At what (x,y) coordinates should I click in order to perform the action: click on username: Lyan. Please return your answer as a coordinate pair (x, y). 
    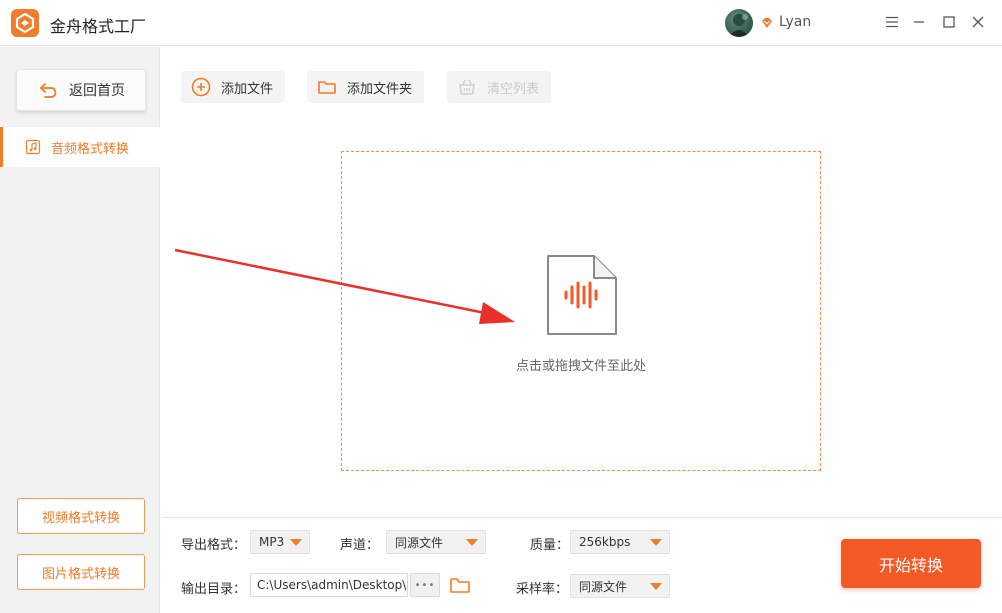
    Looking at the image, I should click on (795, 22).